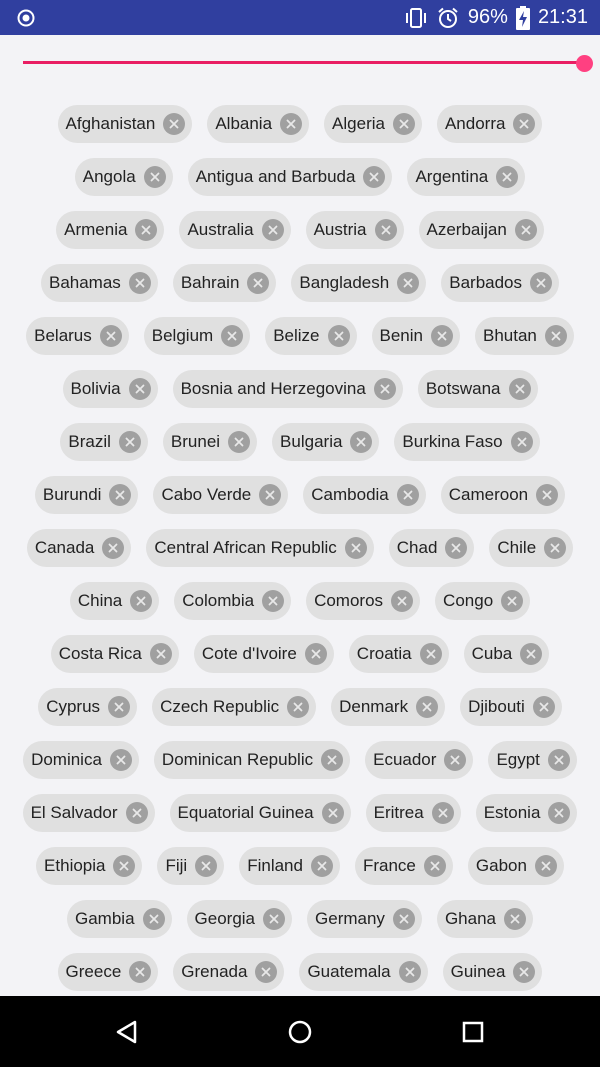  I want to click on country-chip: Bolivia, so click(110, 389).